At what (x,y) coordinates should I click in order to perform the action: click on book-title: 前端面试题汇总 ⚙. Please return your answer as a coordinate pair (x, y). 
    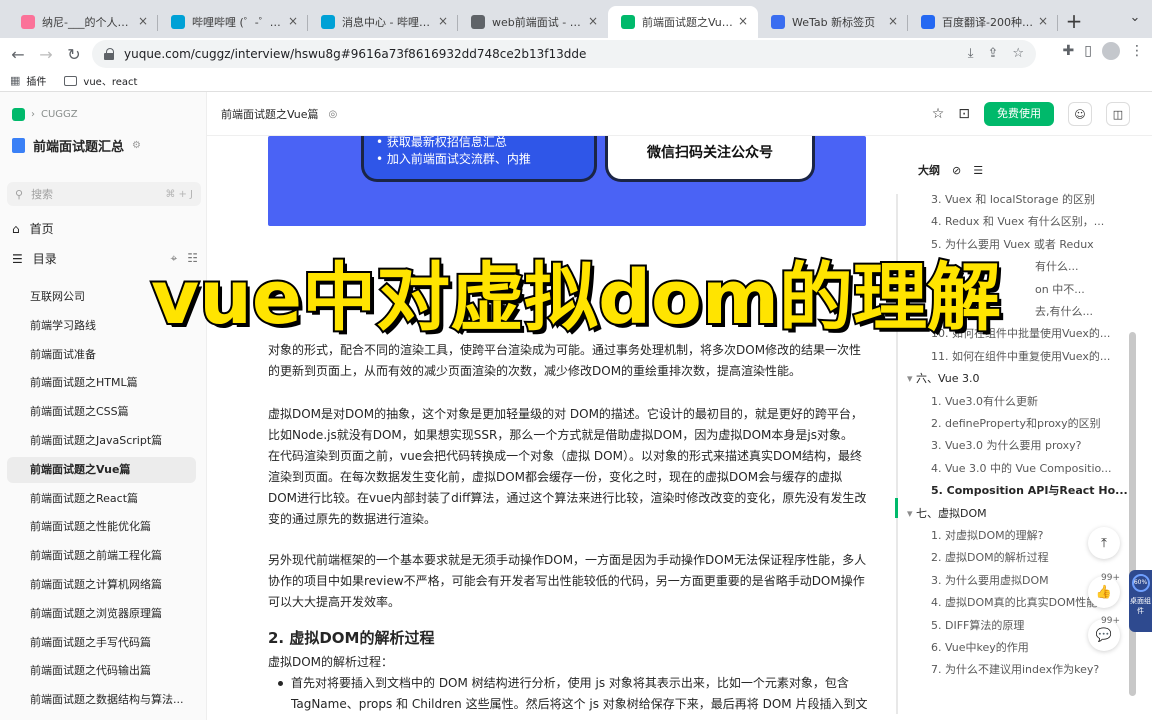
    Looking at the image, I should click on (76, 145).